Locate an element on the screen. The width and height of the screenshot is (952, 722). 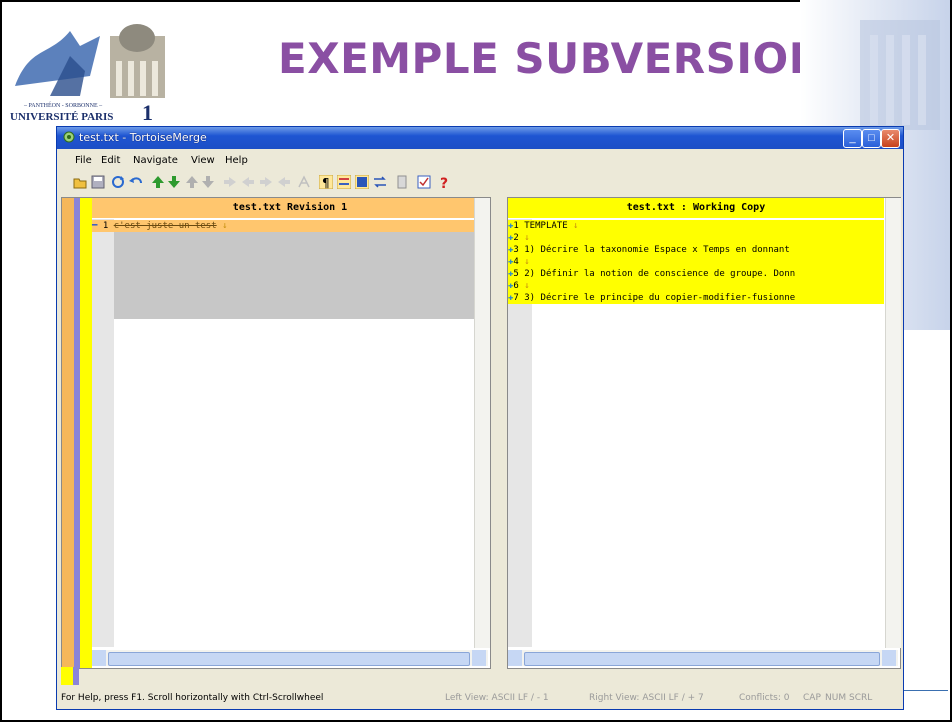
reload-icon is located at coordinates (118, 182).